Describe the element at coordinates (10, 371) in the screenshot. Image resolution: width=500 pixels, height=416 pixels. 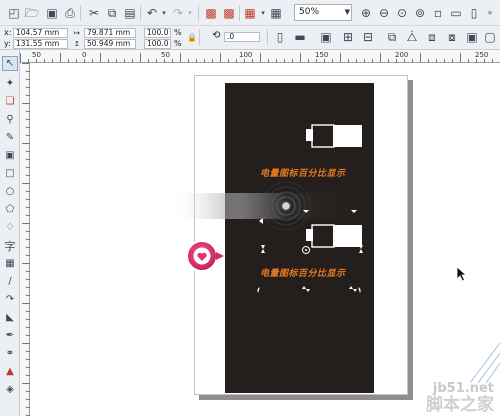
I see `fill-tool-icon: ▲` at that location.